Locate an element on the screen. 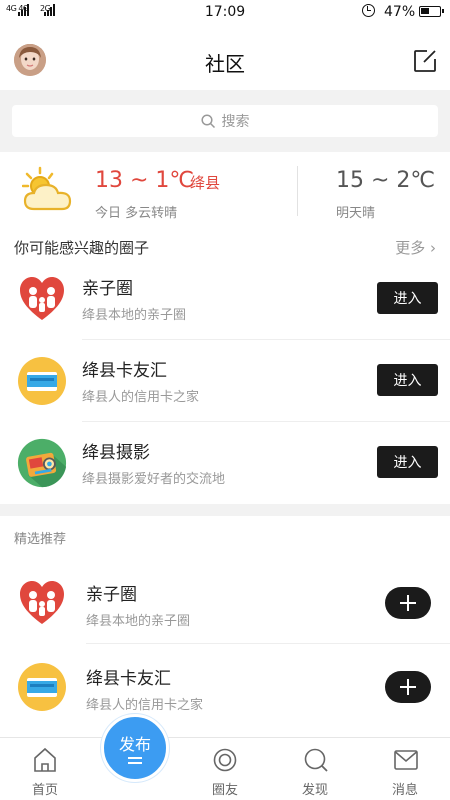  circle-description: 绛县摄影爱好者的交流地 is located at coordinates (154, 479).